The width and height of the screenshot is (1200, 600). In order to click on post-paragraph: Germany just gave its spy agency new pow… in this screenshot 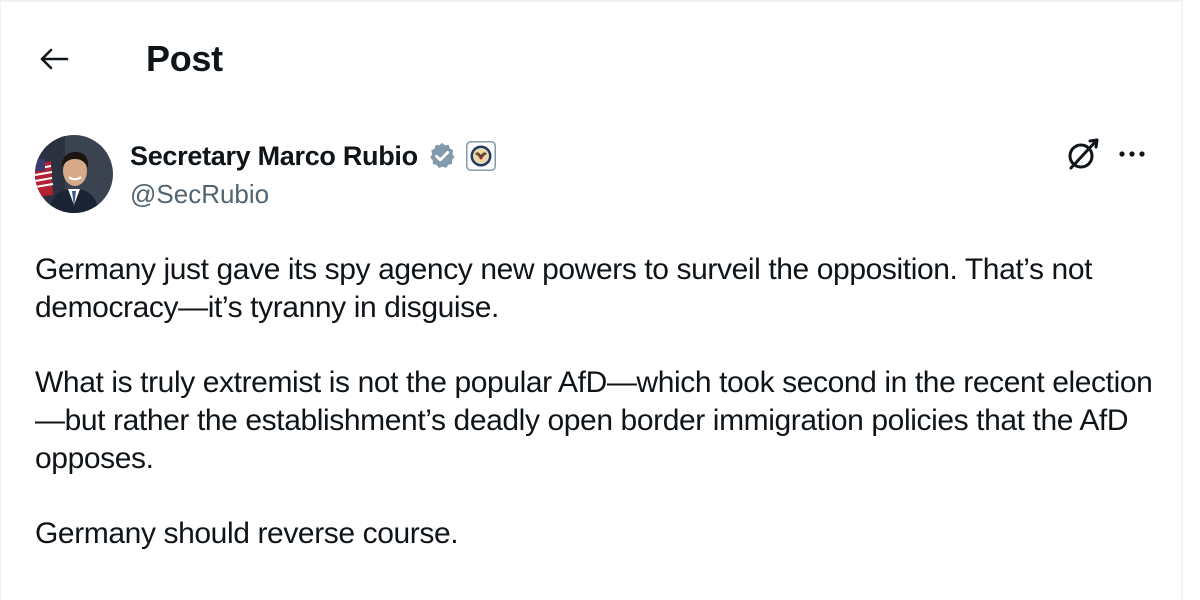, I will do `click(564, 288)`.